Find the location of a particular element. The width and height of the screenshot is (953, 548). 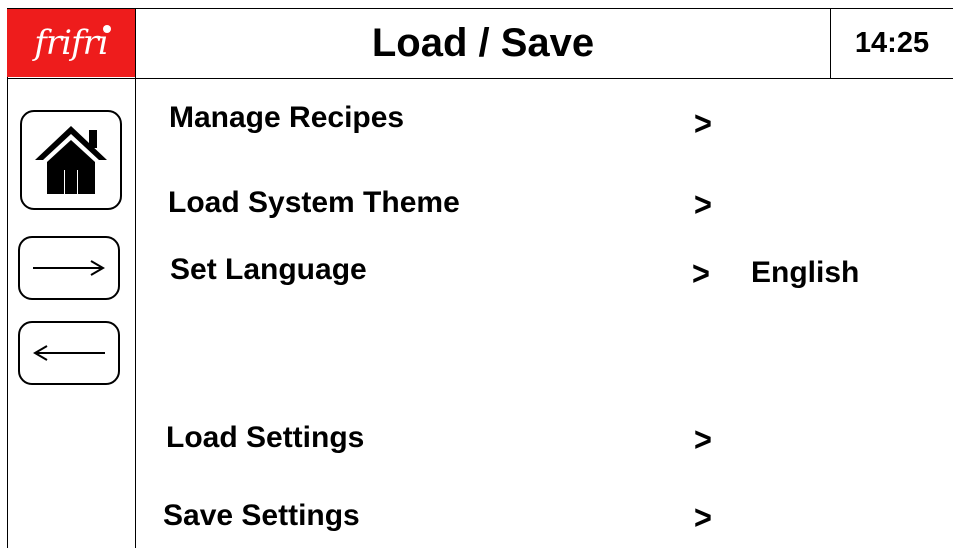

arrow-left-icon is located at coordinates (69, 353).